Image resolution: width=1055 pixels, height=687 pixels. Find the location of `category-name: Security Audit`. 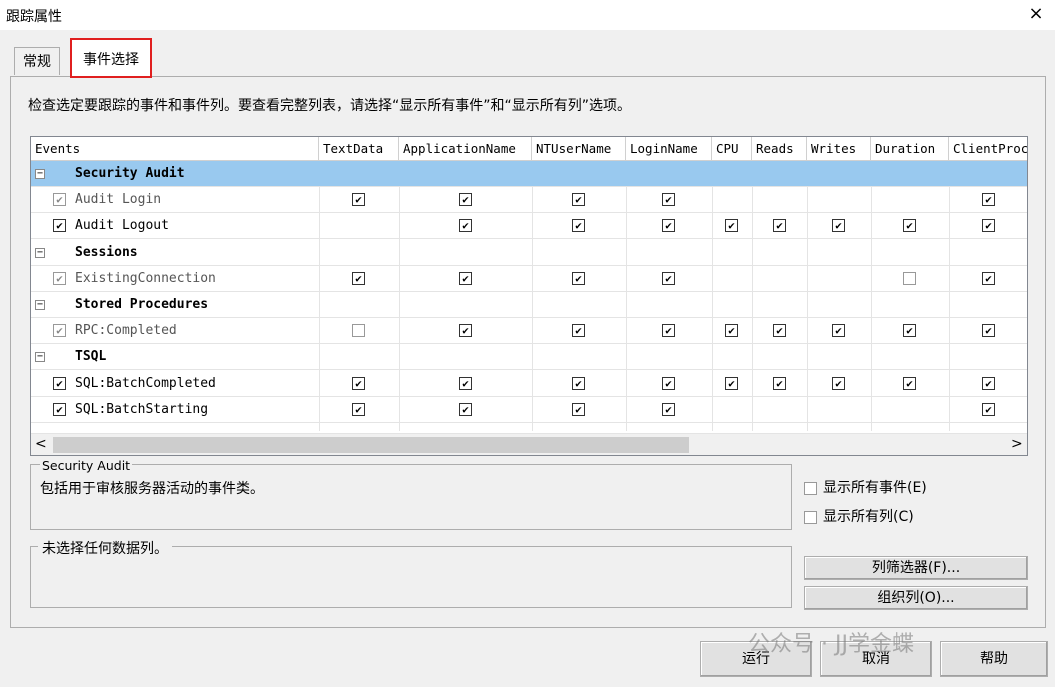

category-name: Security Audit is located at coordinates (130, 173).